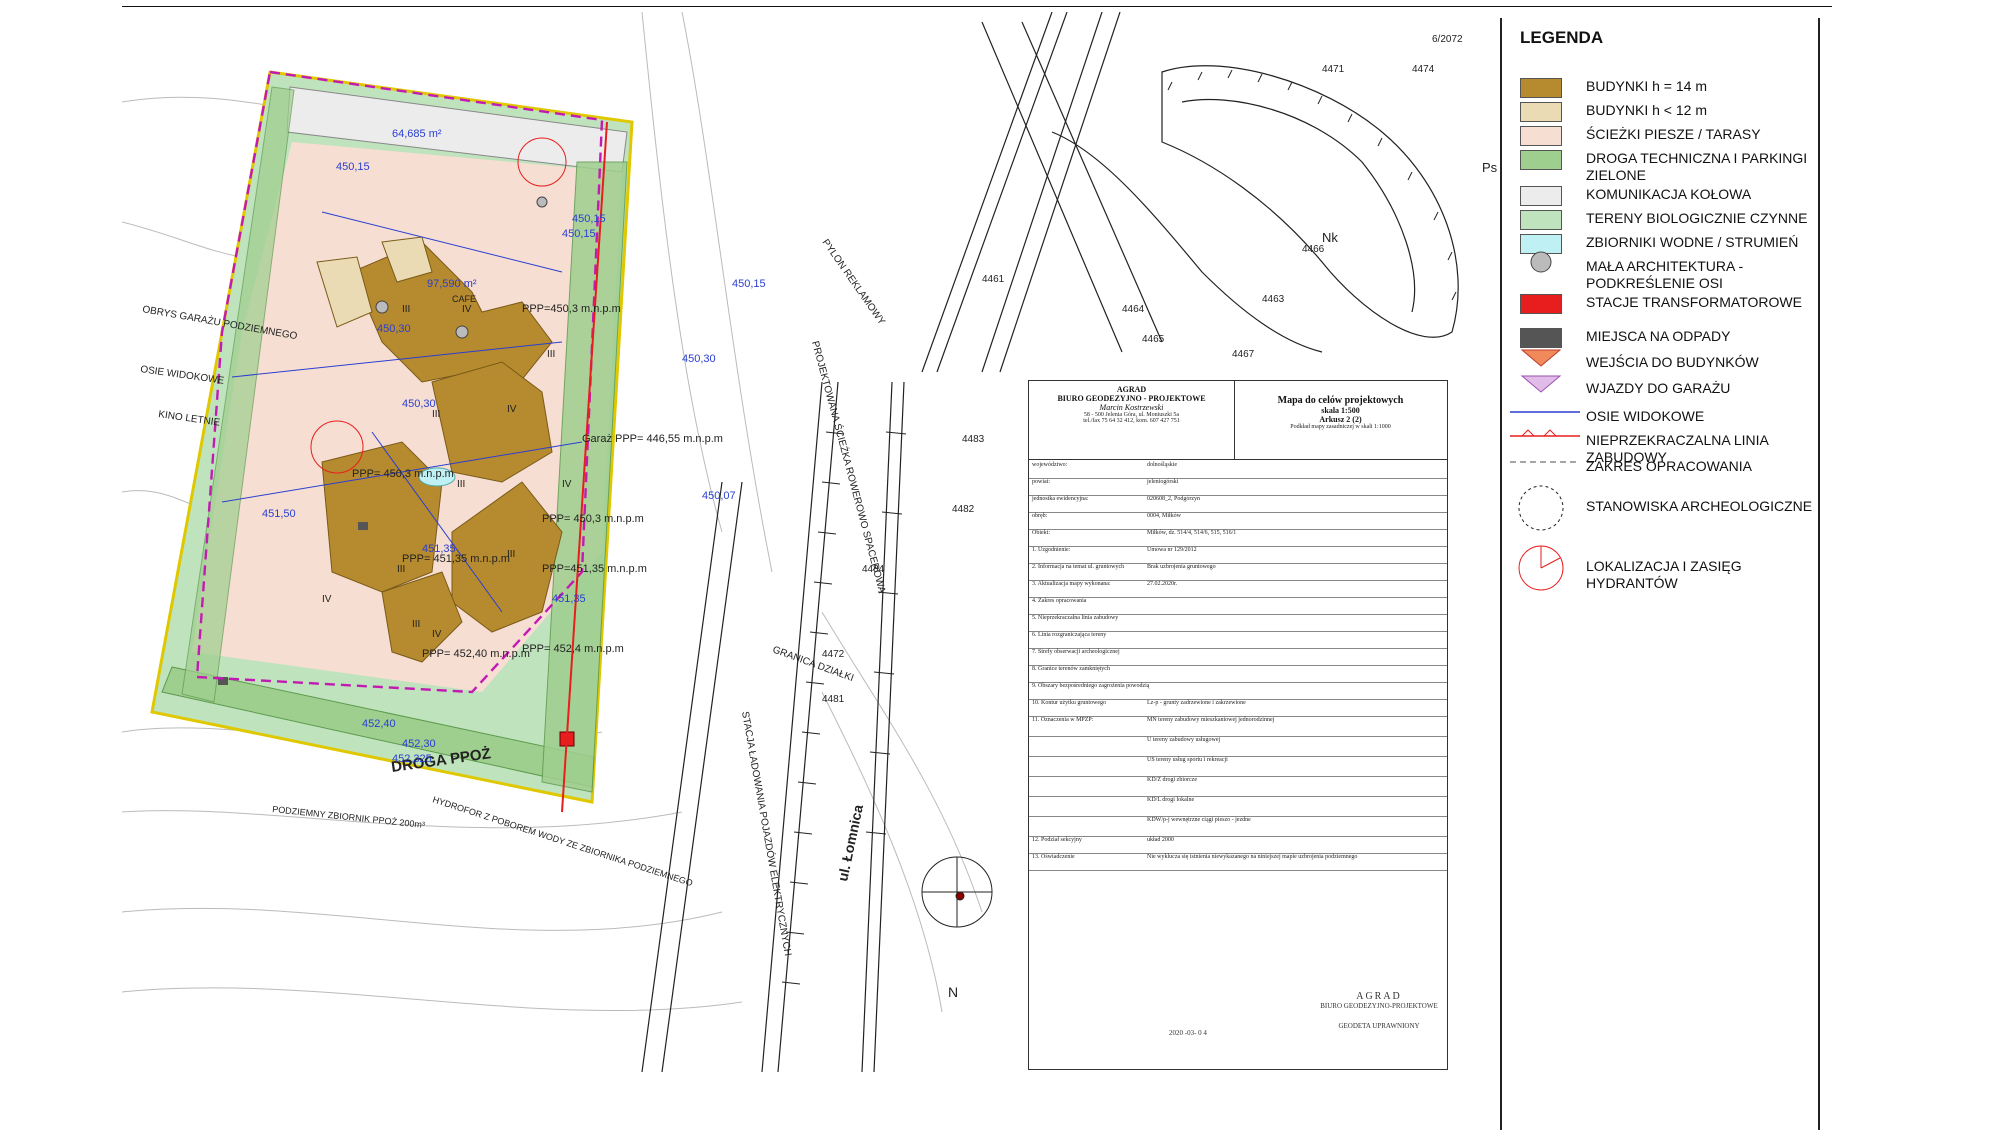 This screenshot has width=2000, height=1130. What do you see at coordinates (1199, 820) in the screenshot?
I see `tb-row-value: KDW/p-j wewnętrzne ciągi pieszo - jezdne` at bounding box center [1199, 820].